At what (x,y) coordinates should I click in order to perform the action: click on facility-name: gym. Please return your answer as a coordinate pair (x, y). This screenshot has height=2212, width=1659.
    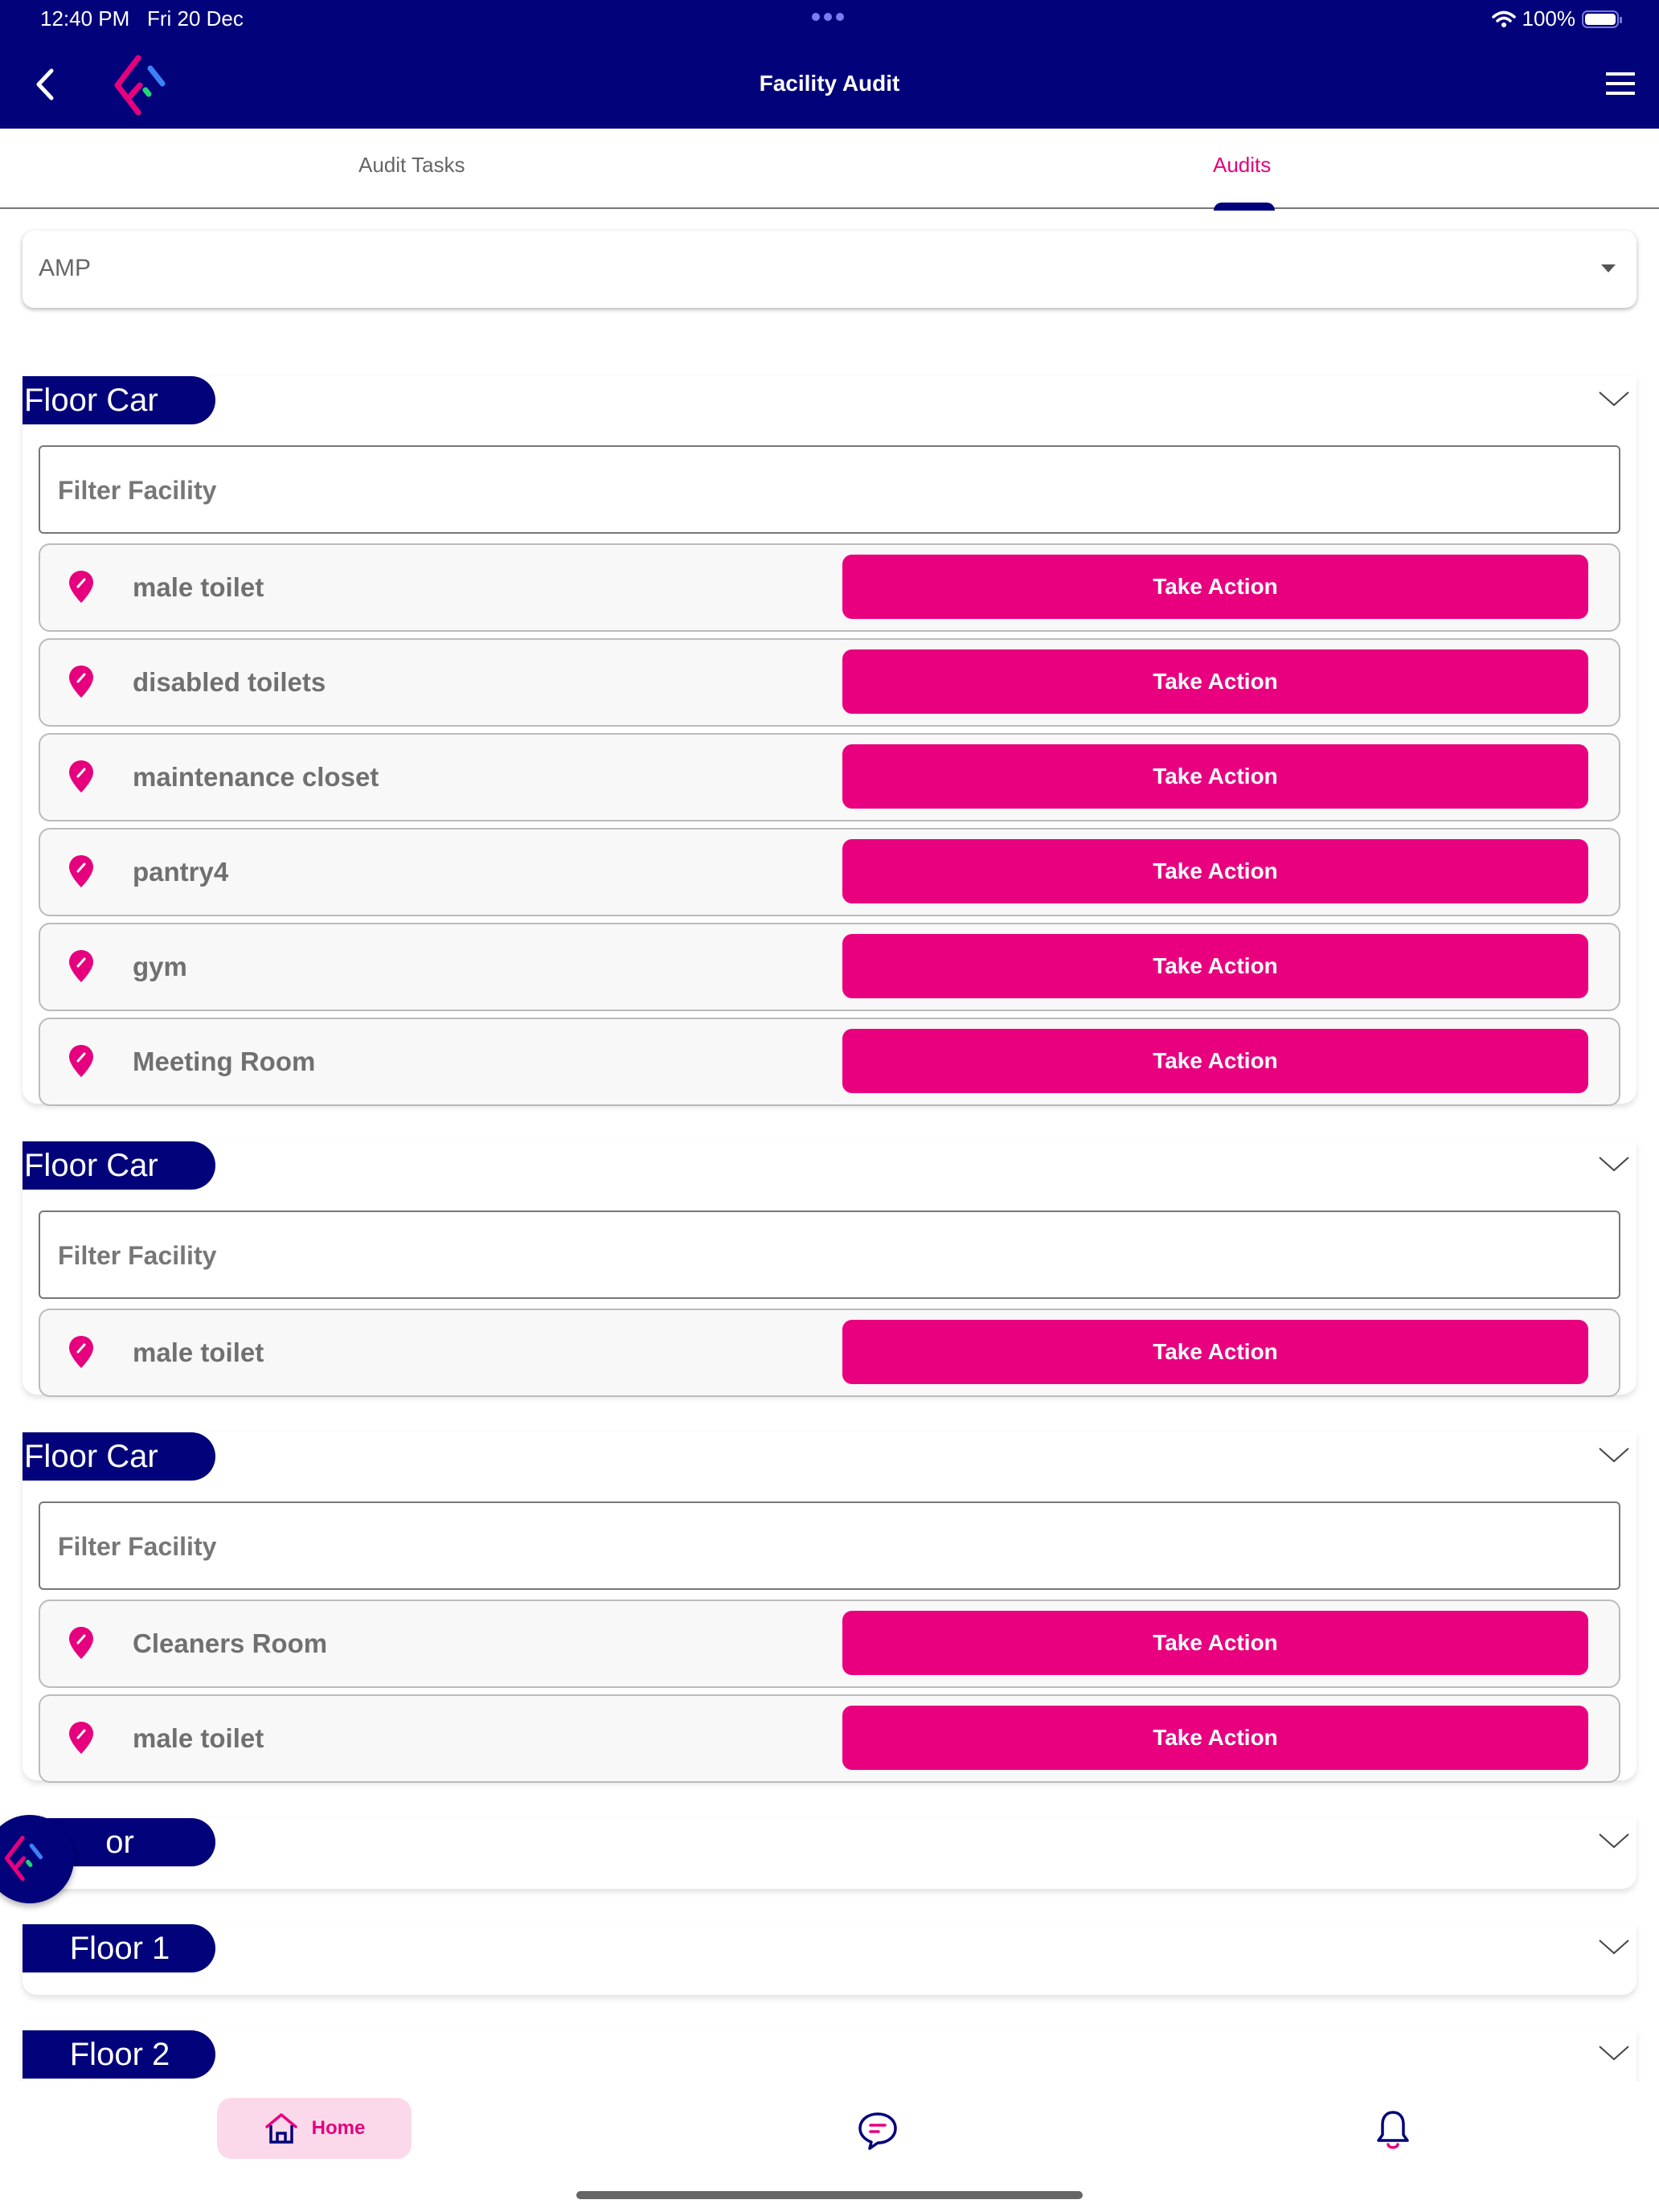
    Looking at the image, I should click on (160, 967).